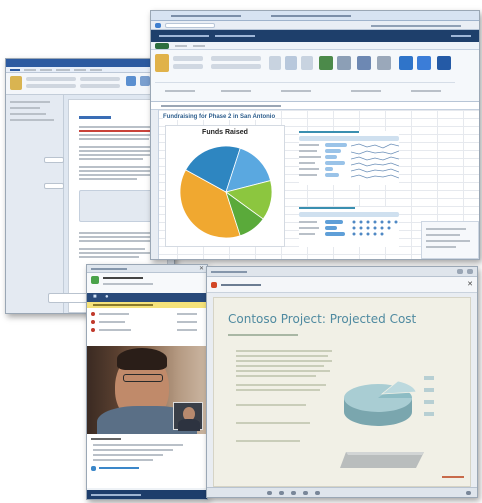 The width and height of the screenshot is (482, 503). Describe the element at coordinates (90, 84) in the screenshot. I see `word-ribbon` at that location.